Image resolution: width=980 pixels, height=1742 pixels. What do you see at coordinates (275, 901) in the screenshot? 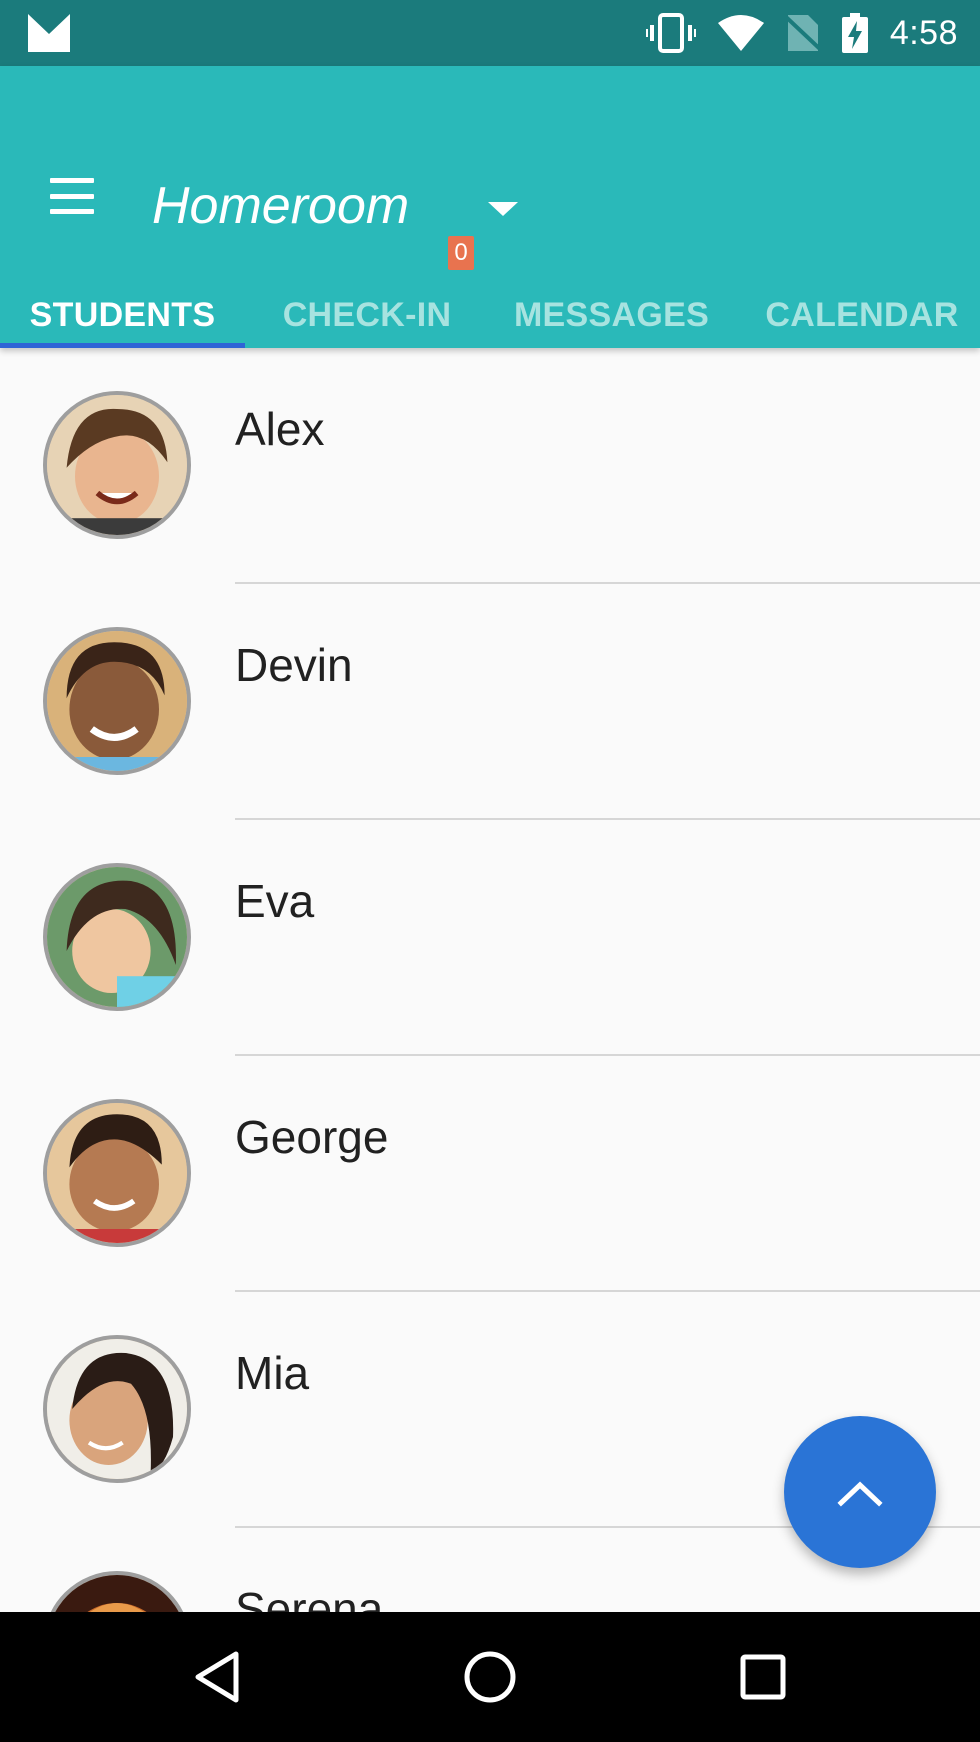
I see `student-name: Eva` at bounding box center [275, 901].